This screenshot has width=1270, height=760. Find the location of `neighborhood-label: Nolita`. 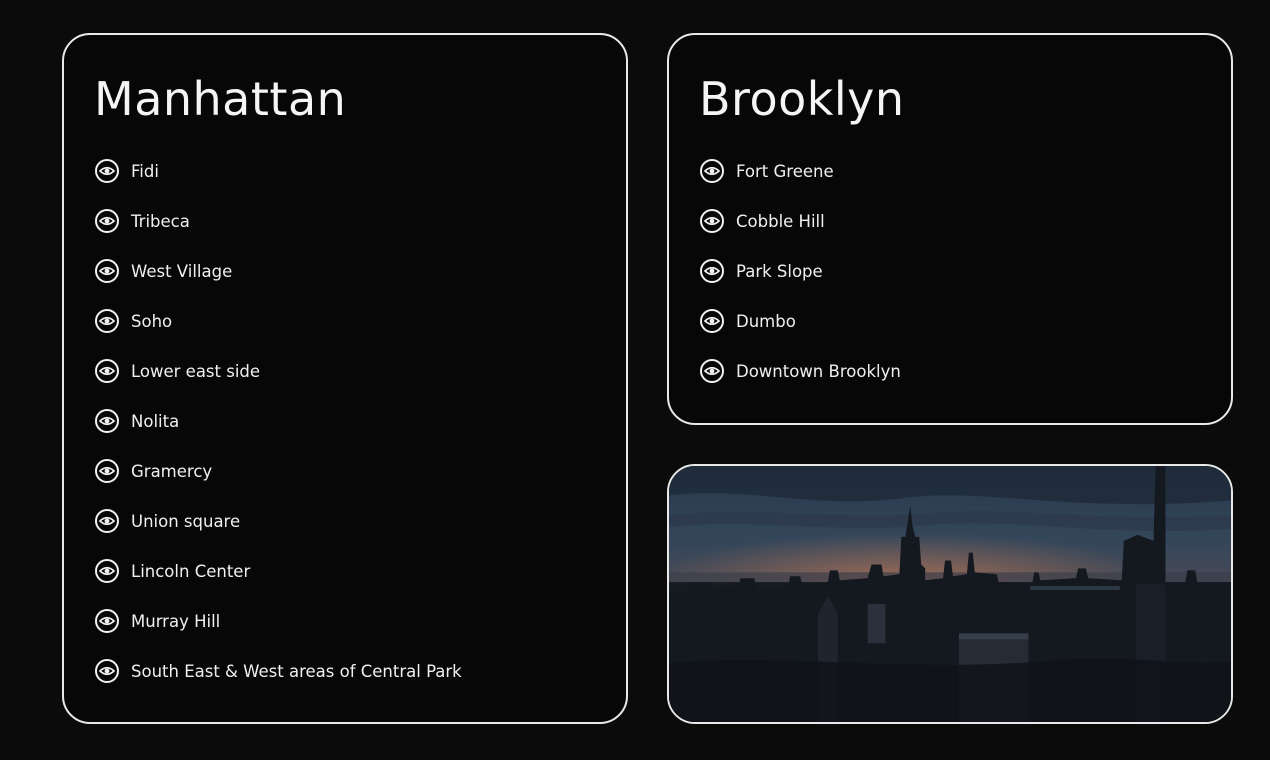

neighborhood-label: Nolita is located at coordinates (155, 421).